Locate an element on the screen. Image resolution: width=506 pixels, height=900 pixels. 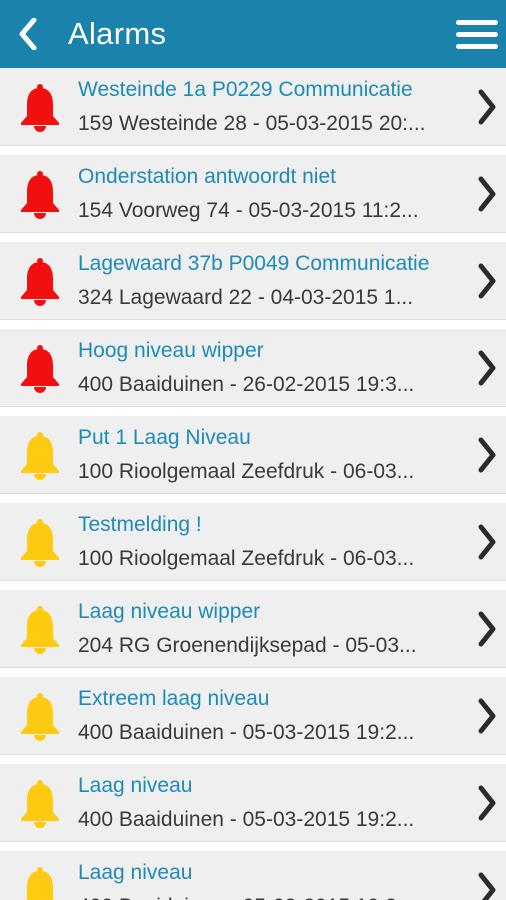
alarm-title: Onderstation antwoordt niet is located at coordinates (207, 176).